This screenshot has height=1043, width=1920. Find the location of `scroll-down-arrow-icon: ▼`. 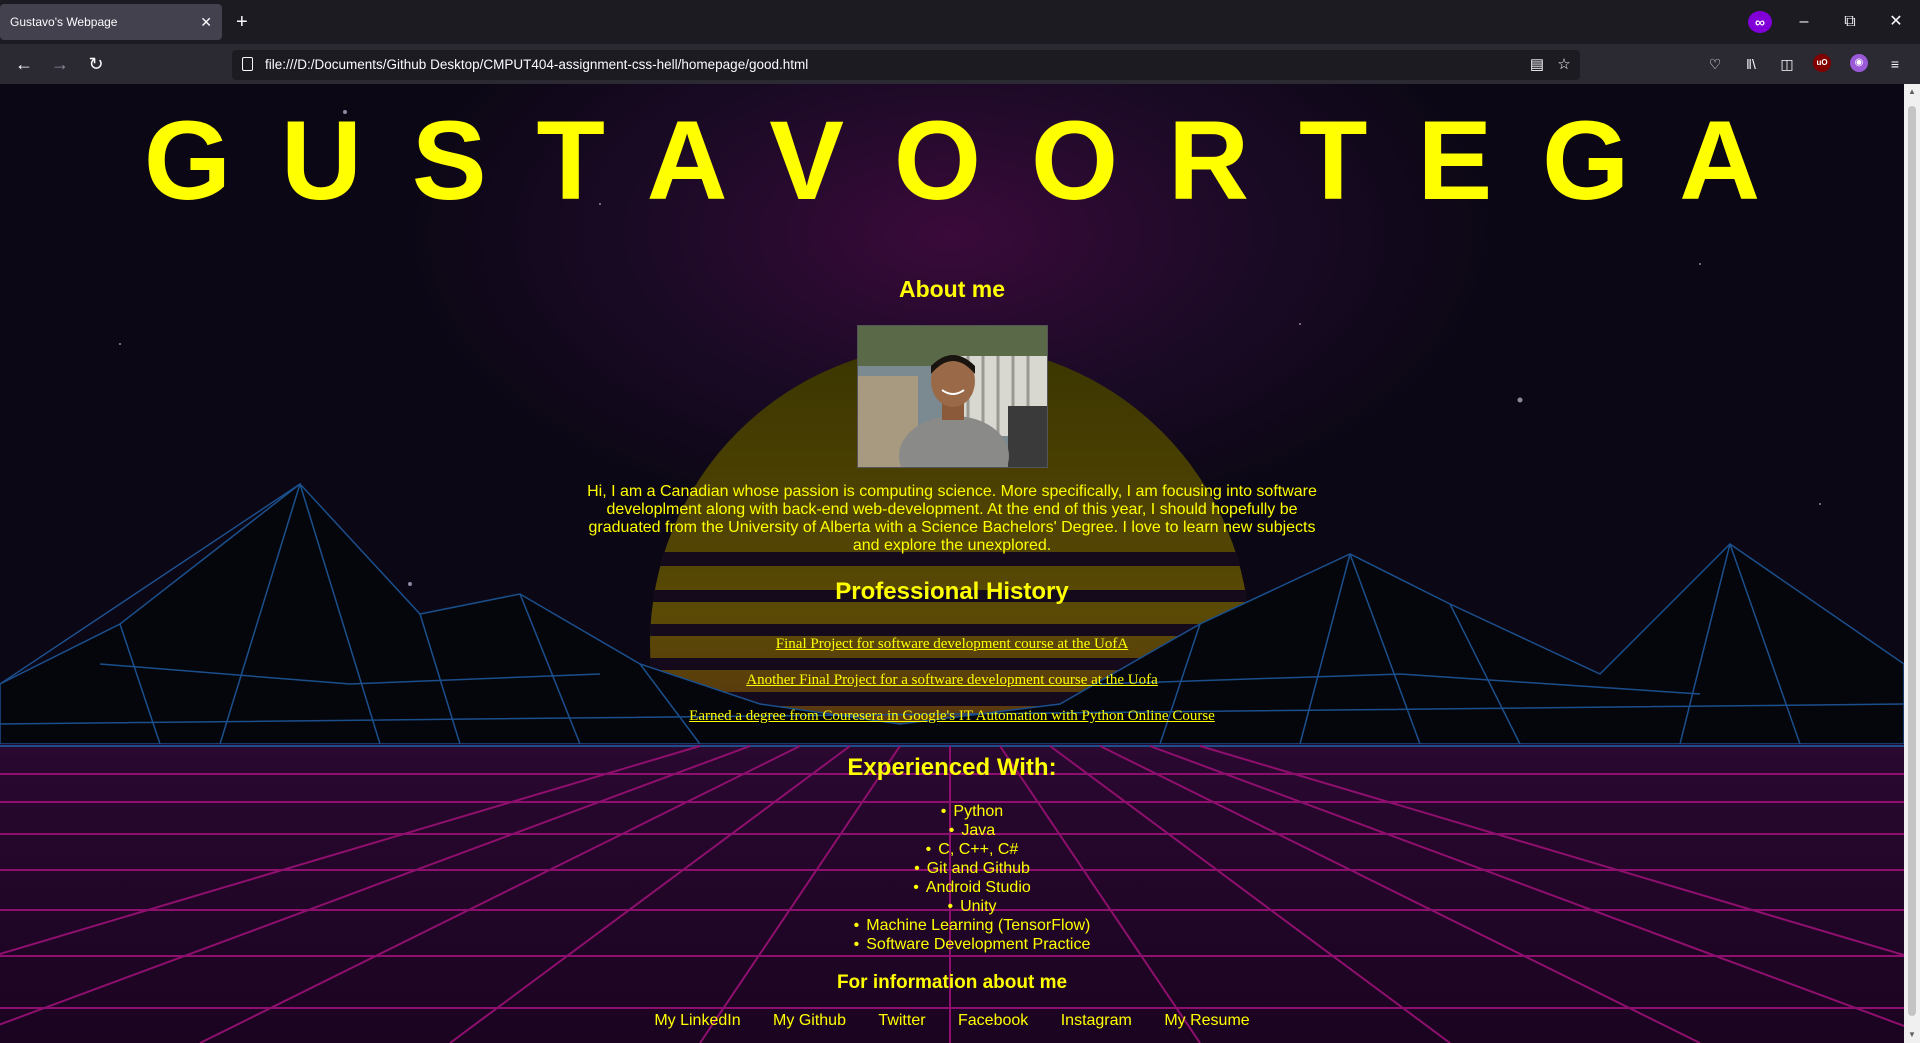

scroll-down-arrow-icon: ▼ is located at coordinates (1912, 1035).